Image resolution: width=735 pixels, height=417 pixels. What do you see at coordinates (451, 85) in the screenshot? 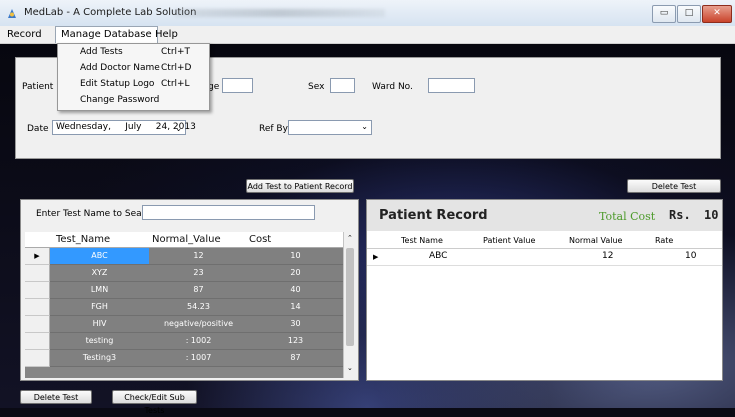
I see `ward-field` at bounding box center [451, 85].